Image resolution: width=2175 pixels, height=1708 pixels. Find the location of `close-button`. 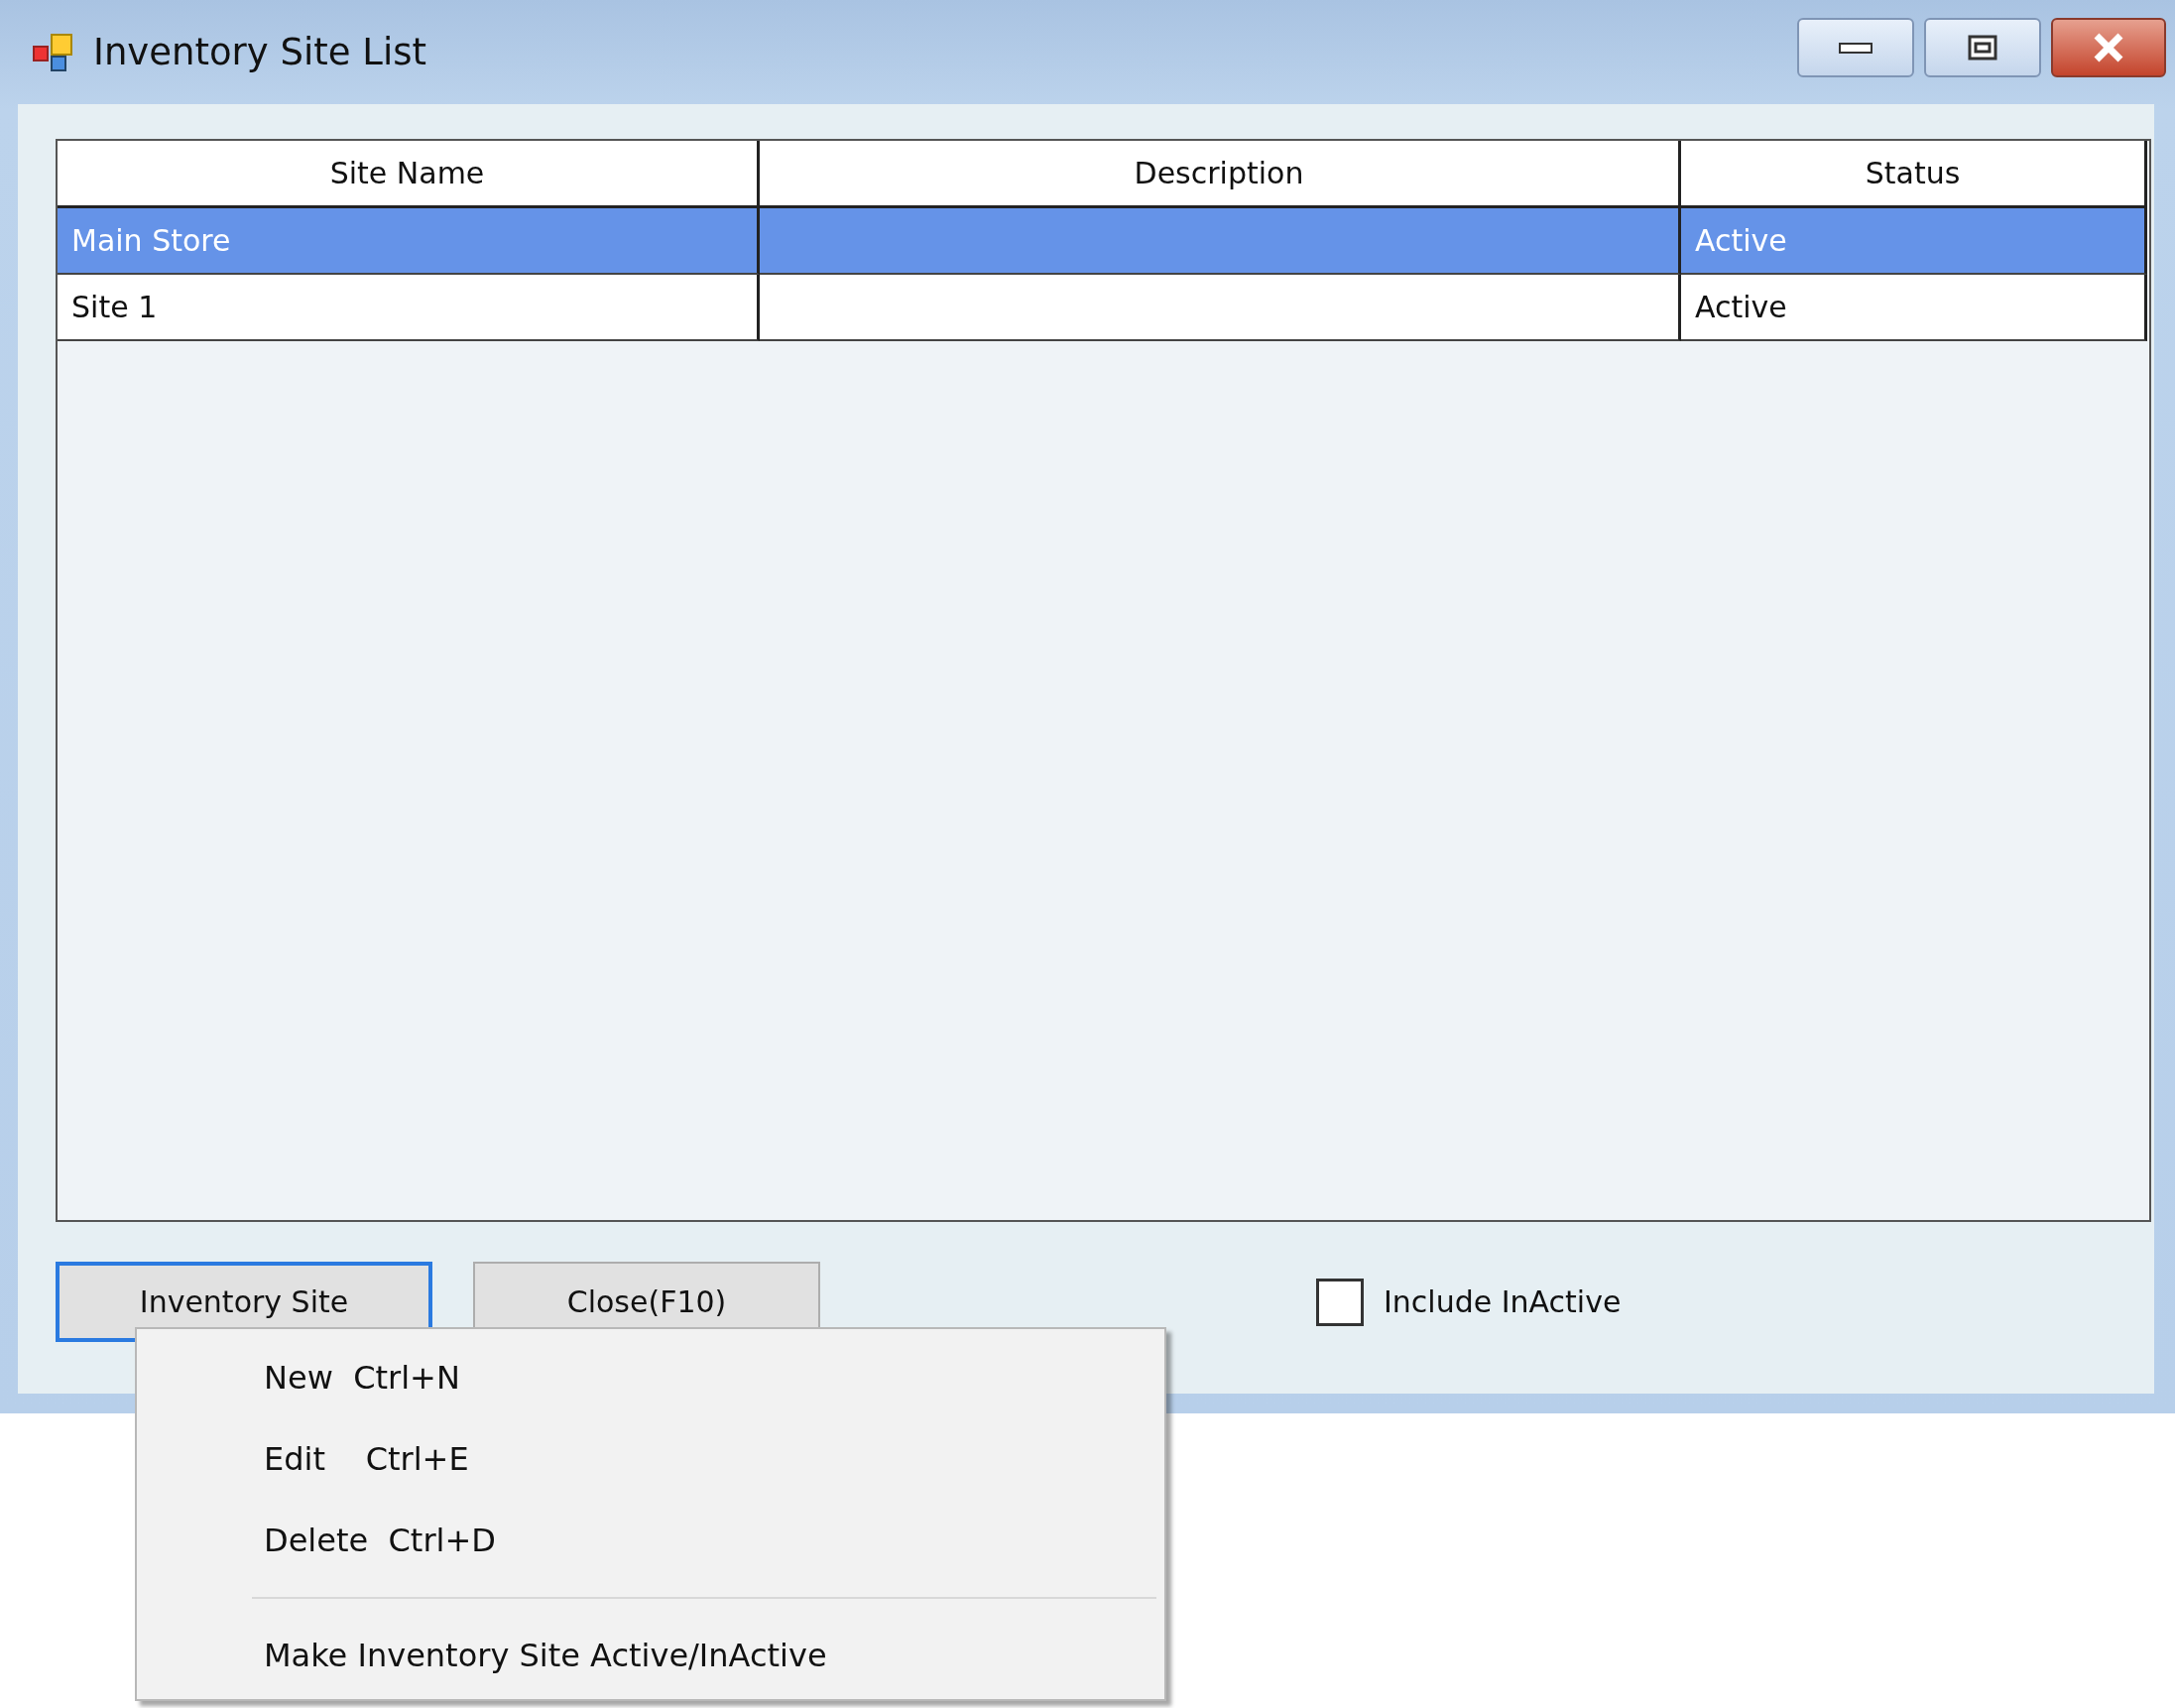

close-button is located at coordinates (2108, 47).